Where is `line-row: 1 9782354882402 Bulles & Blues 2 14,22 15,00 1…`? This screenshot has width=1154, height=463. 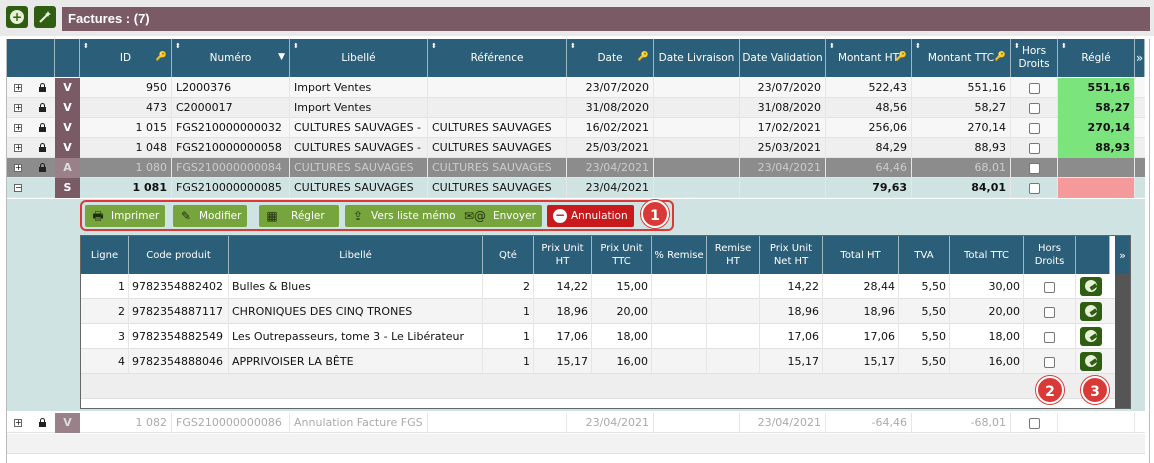 line-row: 1 9782354882402 Bulles & Blues 2 14,22 15,00 1… is located at coordinates (598, 286).